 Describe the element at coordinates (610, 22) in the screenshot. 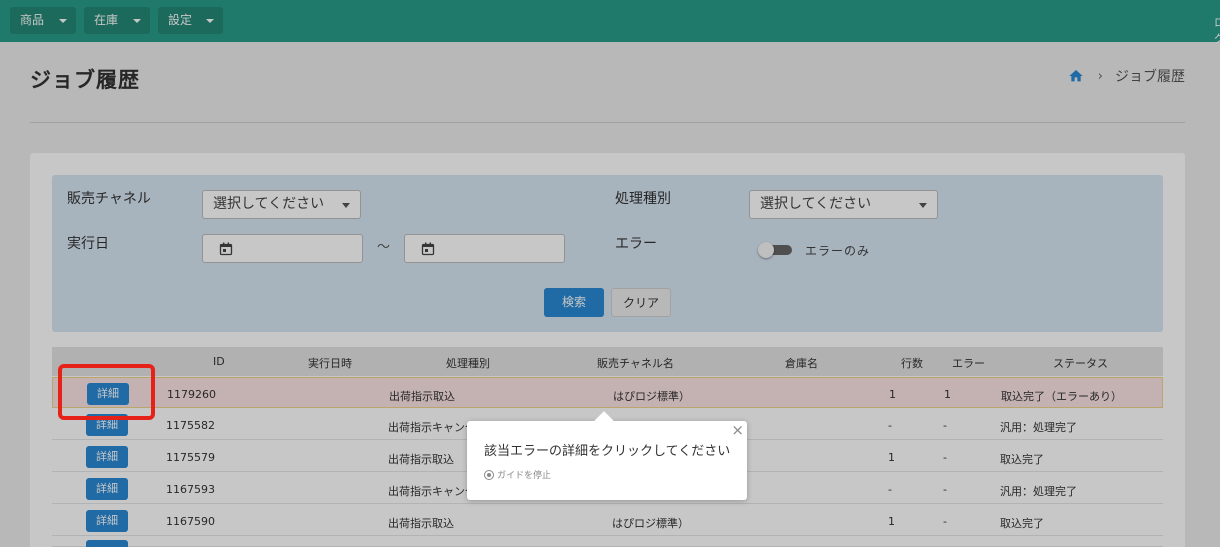

I see `top-navbar: 商品 在庫 設定 ログ` at that location.